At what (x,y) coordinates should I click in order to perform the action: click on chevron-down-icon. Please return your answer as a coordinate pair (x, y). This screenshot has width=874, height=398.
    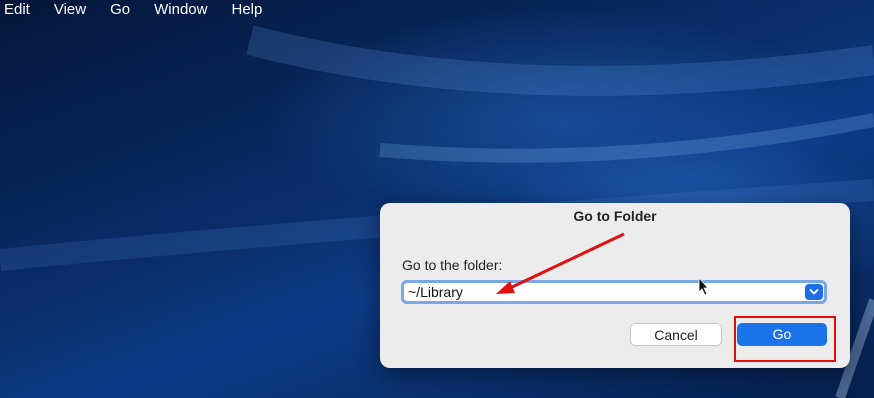
    Looking at the image, I should click on (814, 292).